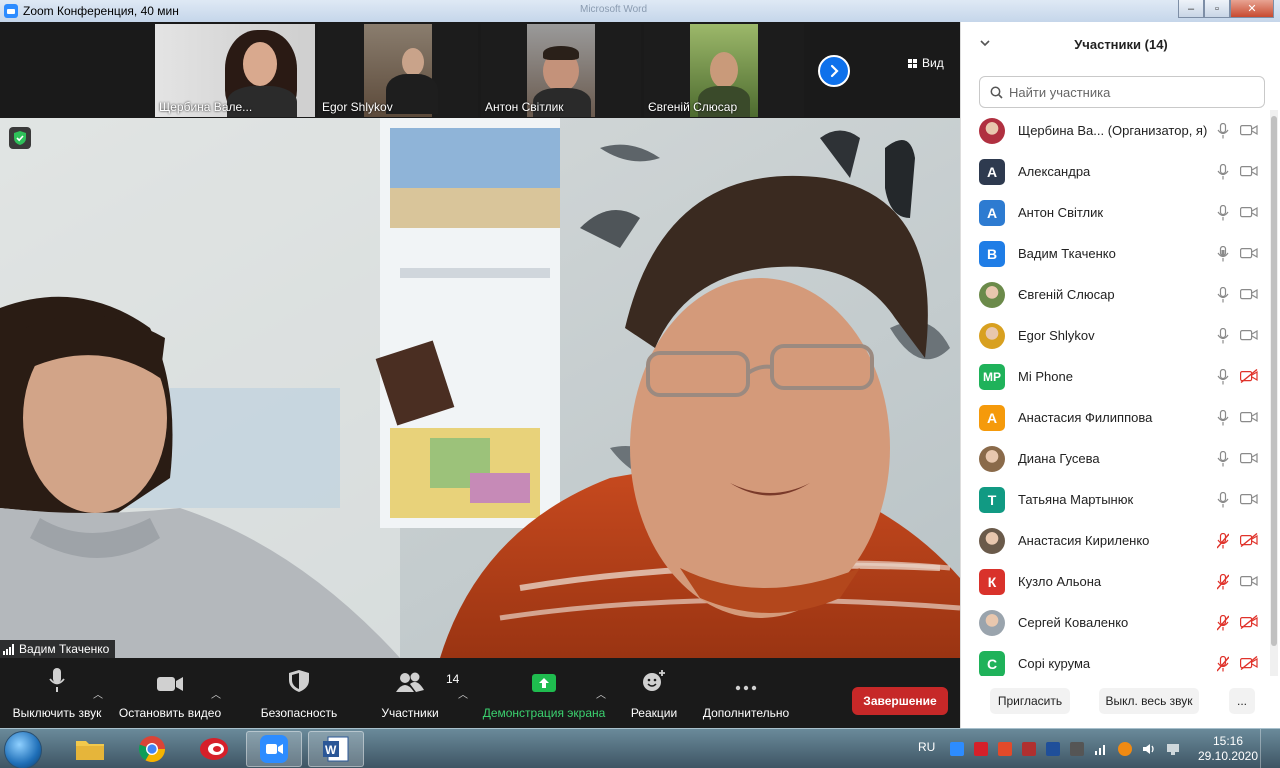  Describe the element at coordinates (1115, 540) in the screenshot. I see `participant-row: Анастасия Кириленко` at that location.